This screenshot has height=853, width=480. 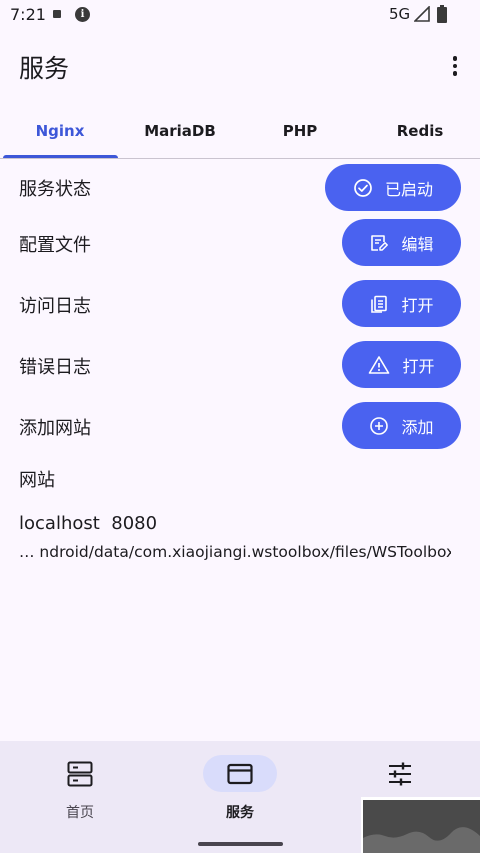 I want to click on open-error-log-button-label: 打开, so click(x=418, y=366).